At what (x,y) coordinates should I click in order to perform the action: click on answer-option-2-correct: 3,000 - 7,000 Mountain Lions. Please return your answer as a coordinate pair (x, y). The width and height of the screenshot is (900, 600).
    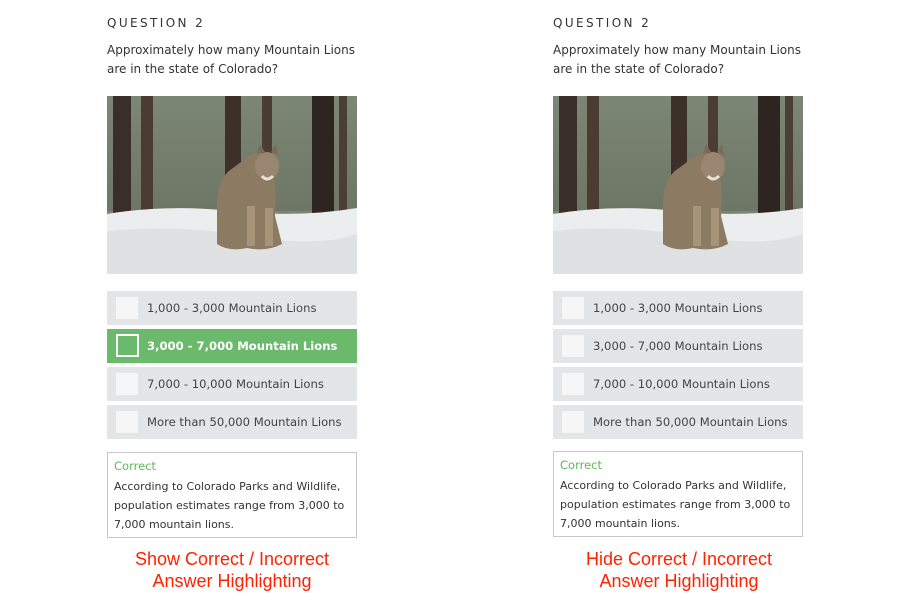
    Looking at the image, I should click on (232, 346).